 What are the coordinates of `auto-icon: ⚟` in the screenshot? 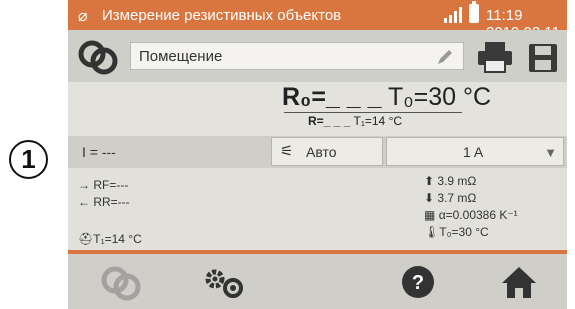 It's located at (287, 151).